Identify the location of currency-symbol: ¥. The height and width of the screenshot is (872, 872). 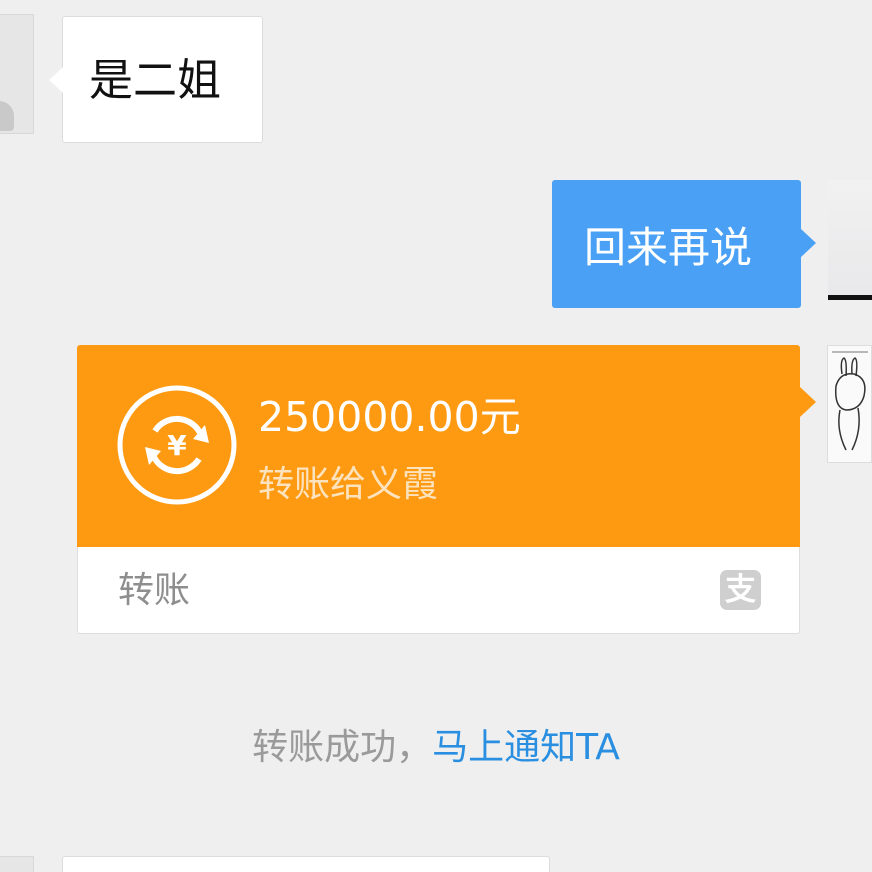
(177, 445).